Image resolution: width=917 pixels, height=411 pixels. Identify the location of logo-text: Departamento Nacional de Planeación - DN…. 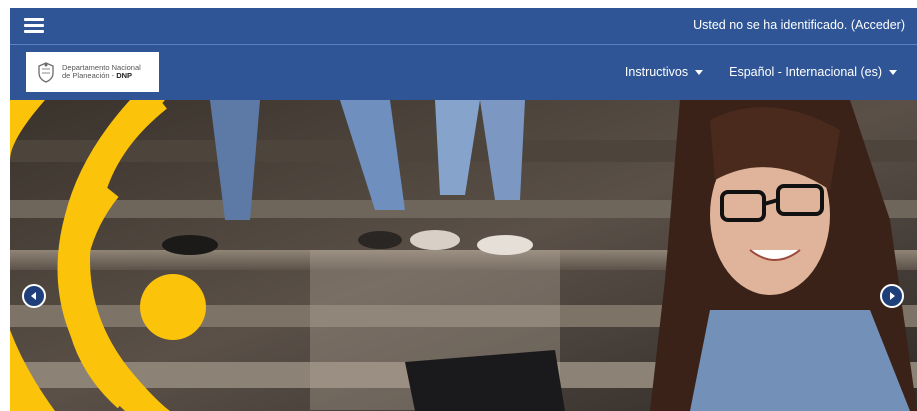
(101, 72).